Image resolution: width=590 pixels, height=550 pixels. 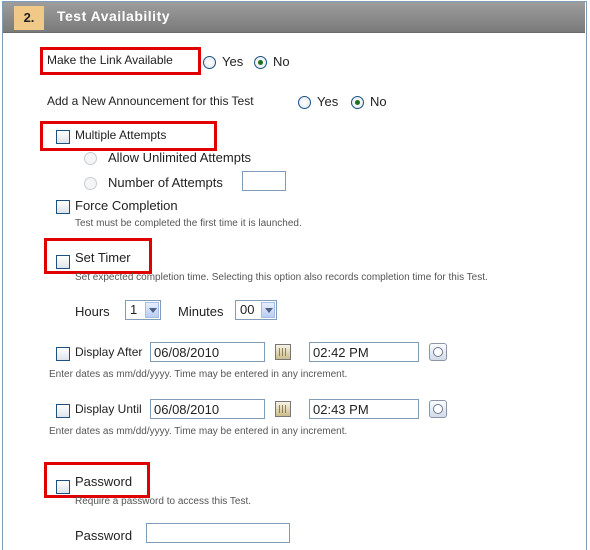 I want to click on display-until-date-input: 06/08/2010, so click(x=207, y=409).